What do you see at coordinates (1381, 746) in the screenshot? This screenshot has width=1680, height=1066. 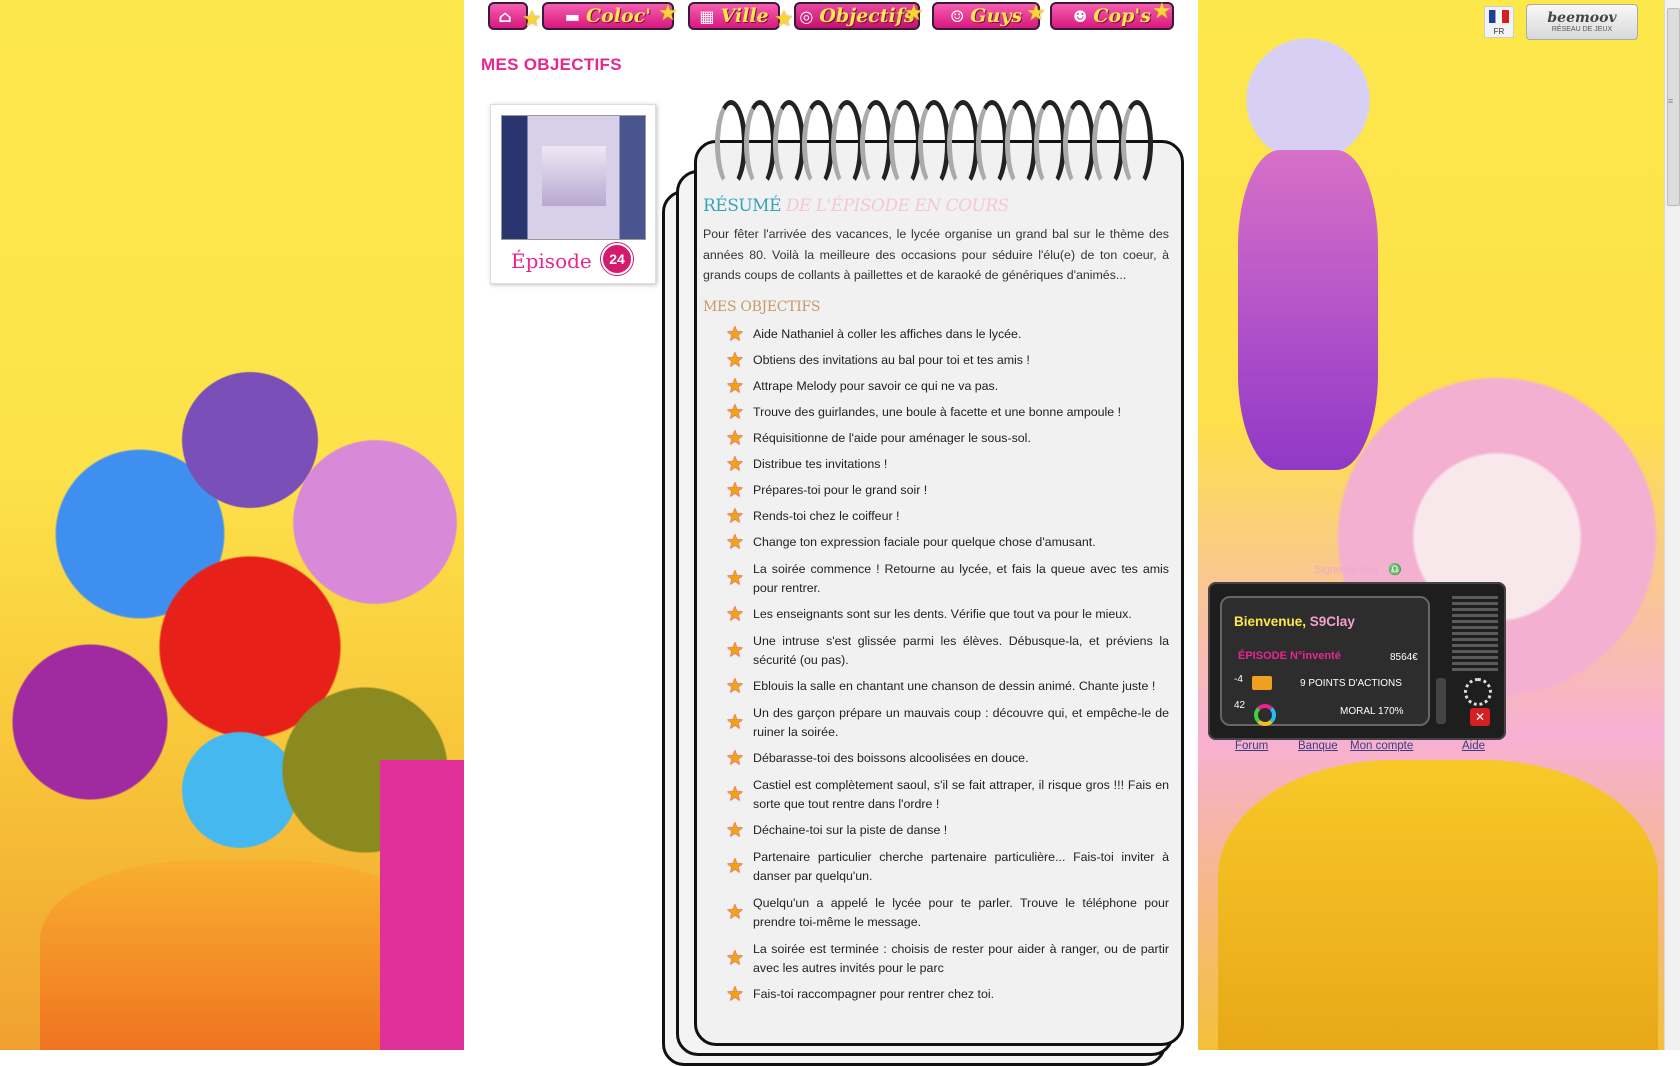 I see `mon-compte-link: Mon compte` at bounding box center [1381, 746].